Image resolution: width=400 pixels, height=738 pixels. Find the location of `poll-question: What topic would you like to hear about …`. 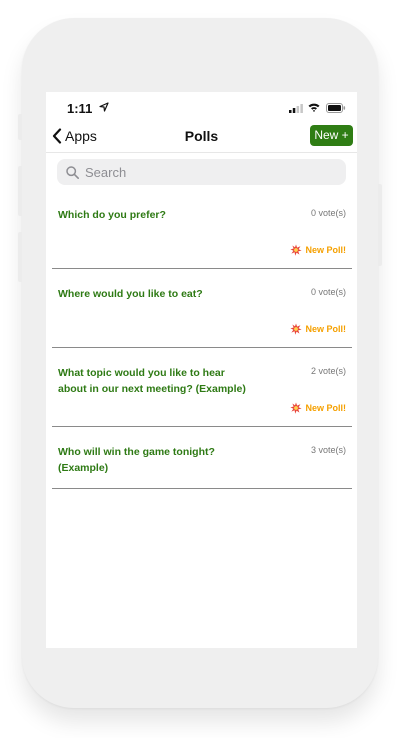

poll-question: What topic would you like to hear about … is located at coordinates (152, 381).